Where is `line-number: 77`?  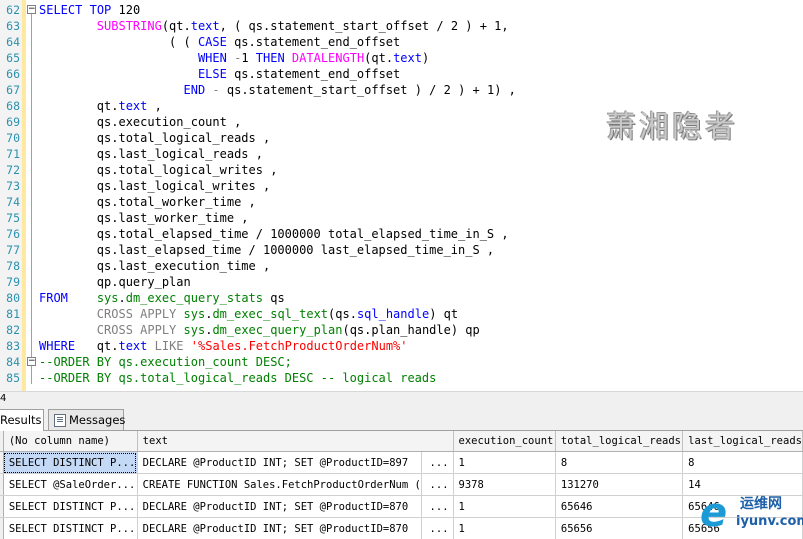
line-number: 77 is located at coordinates (13, 250).